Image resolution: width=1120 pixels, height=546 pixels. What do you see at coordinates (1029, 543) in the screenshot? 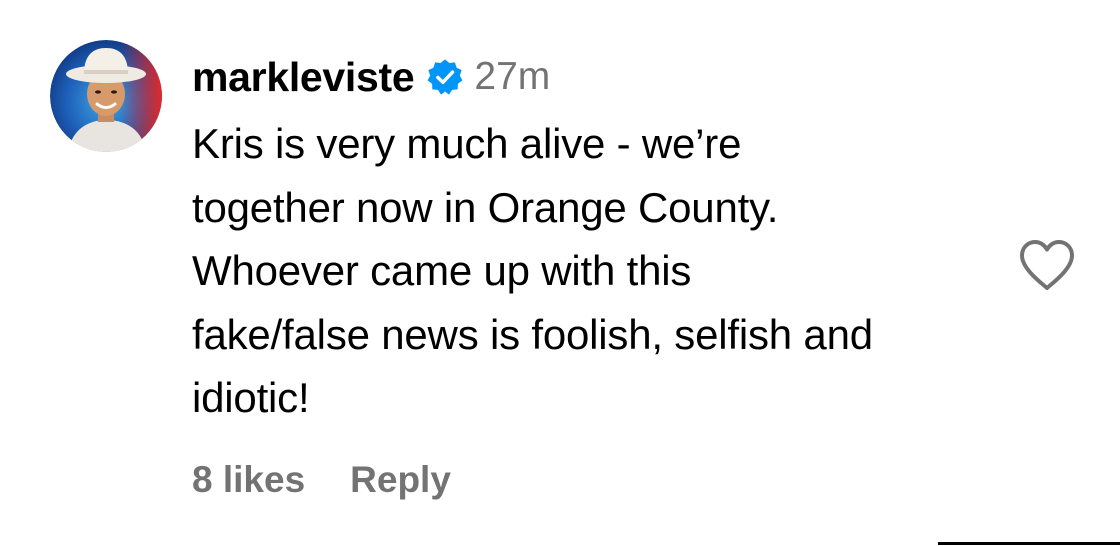
I see `divider` at bounding box center [1029, 543].